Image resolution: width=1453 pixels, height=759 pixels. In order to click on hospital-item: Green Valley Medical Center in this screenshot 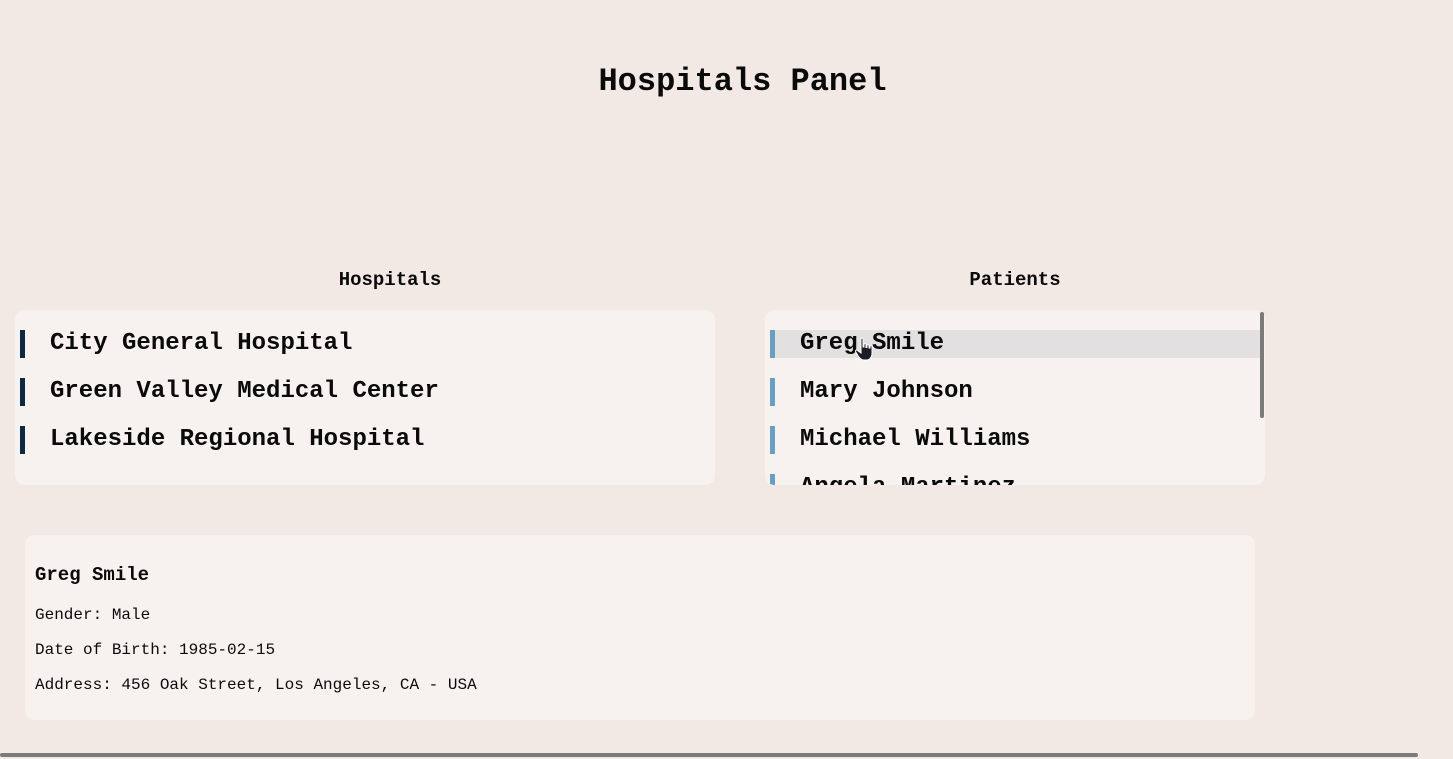, I will do `click(365, 392)`.